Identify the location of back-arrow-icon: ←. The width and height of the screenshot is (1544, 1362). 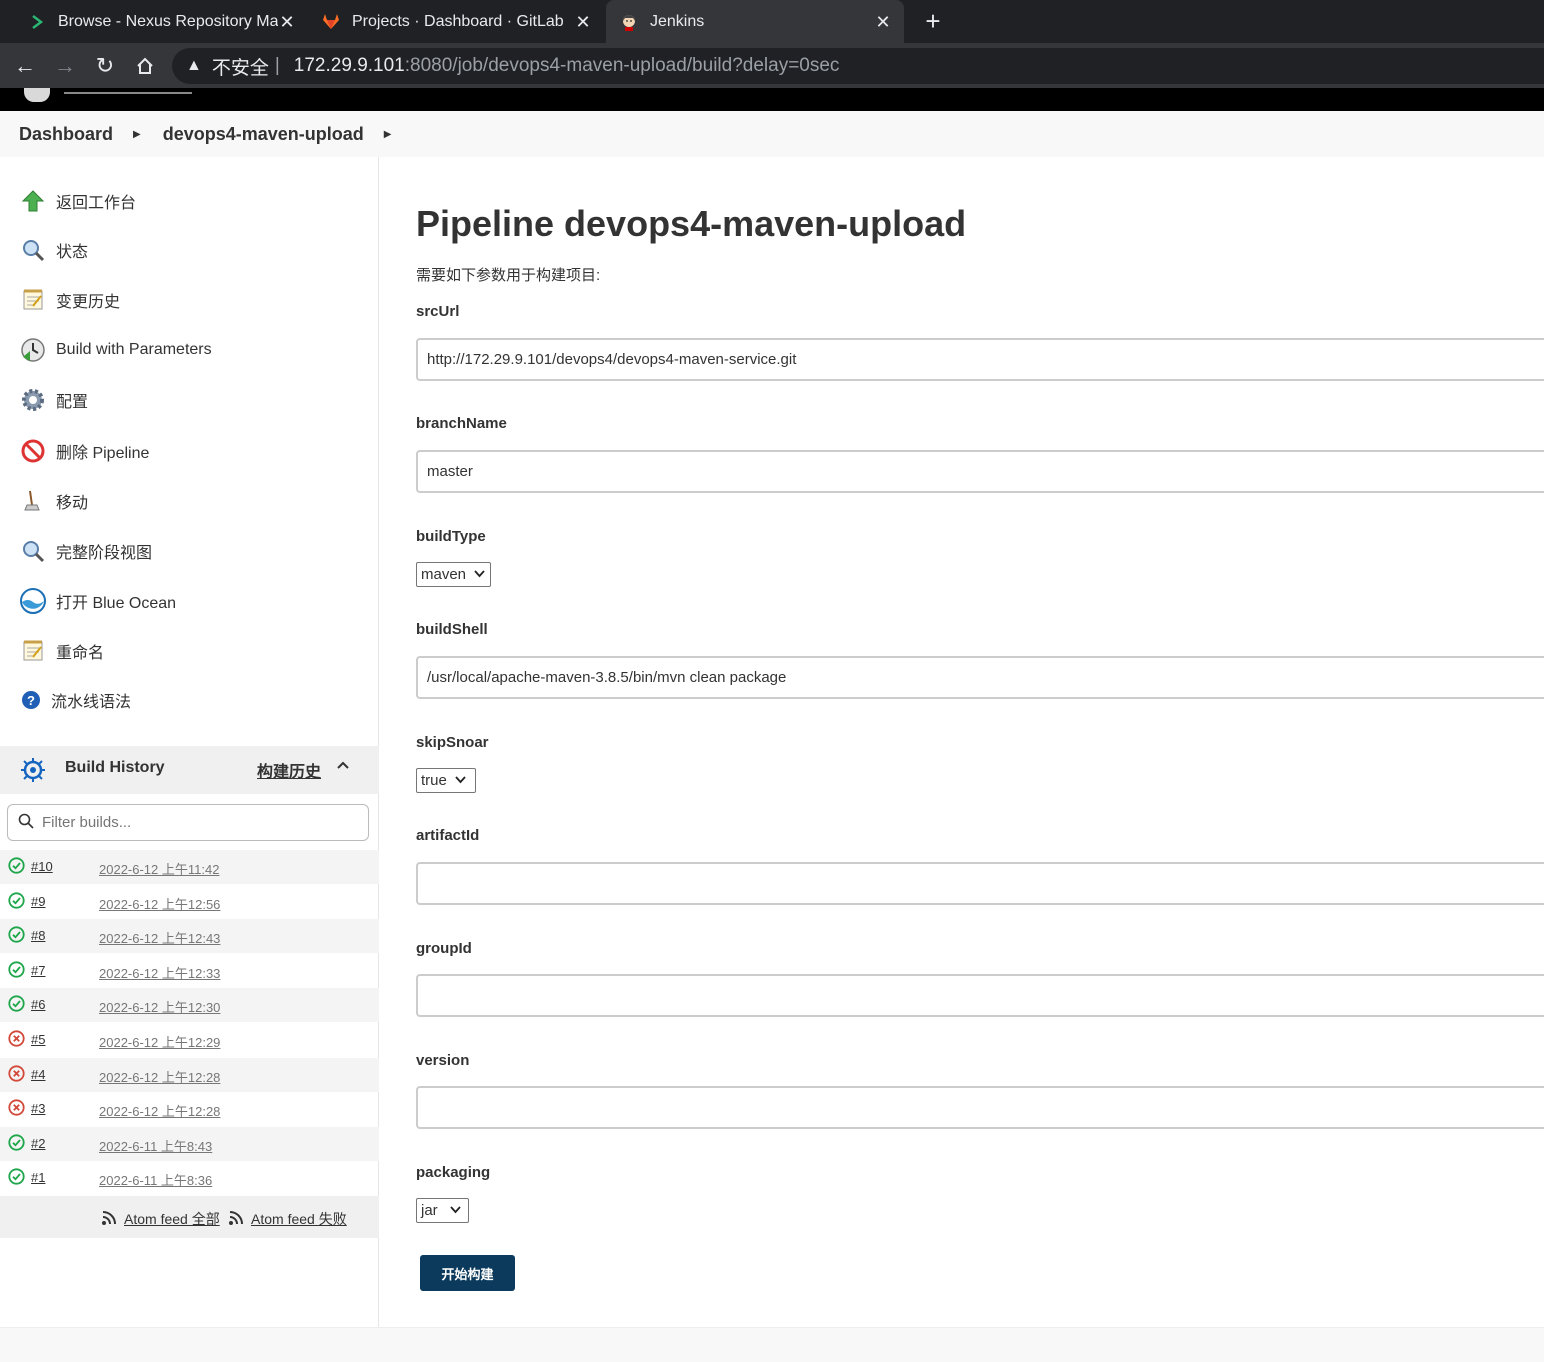
(25, 66).